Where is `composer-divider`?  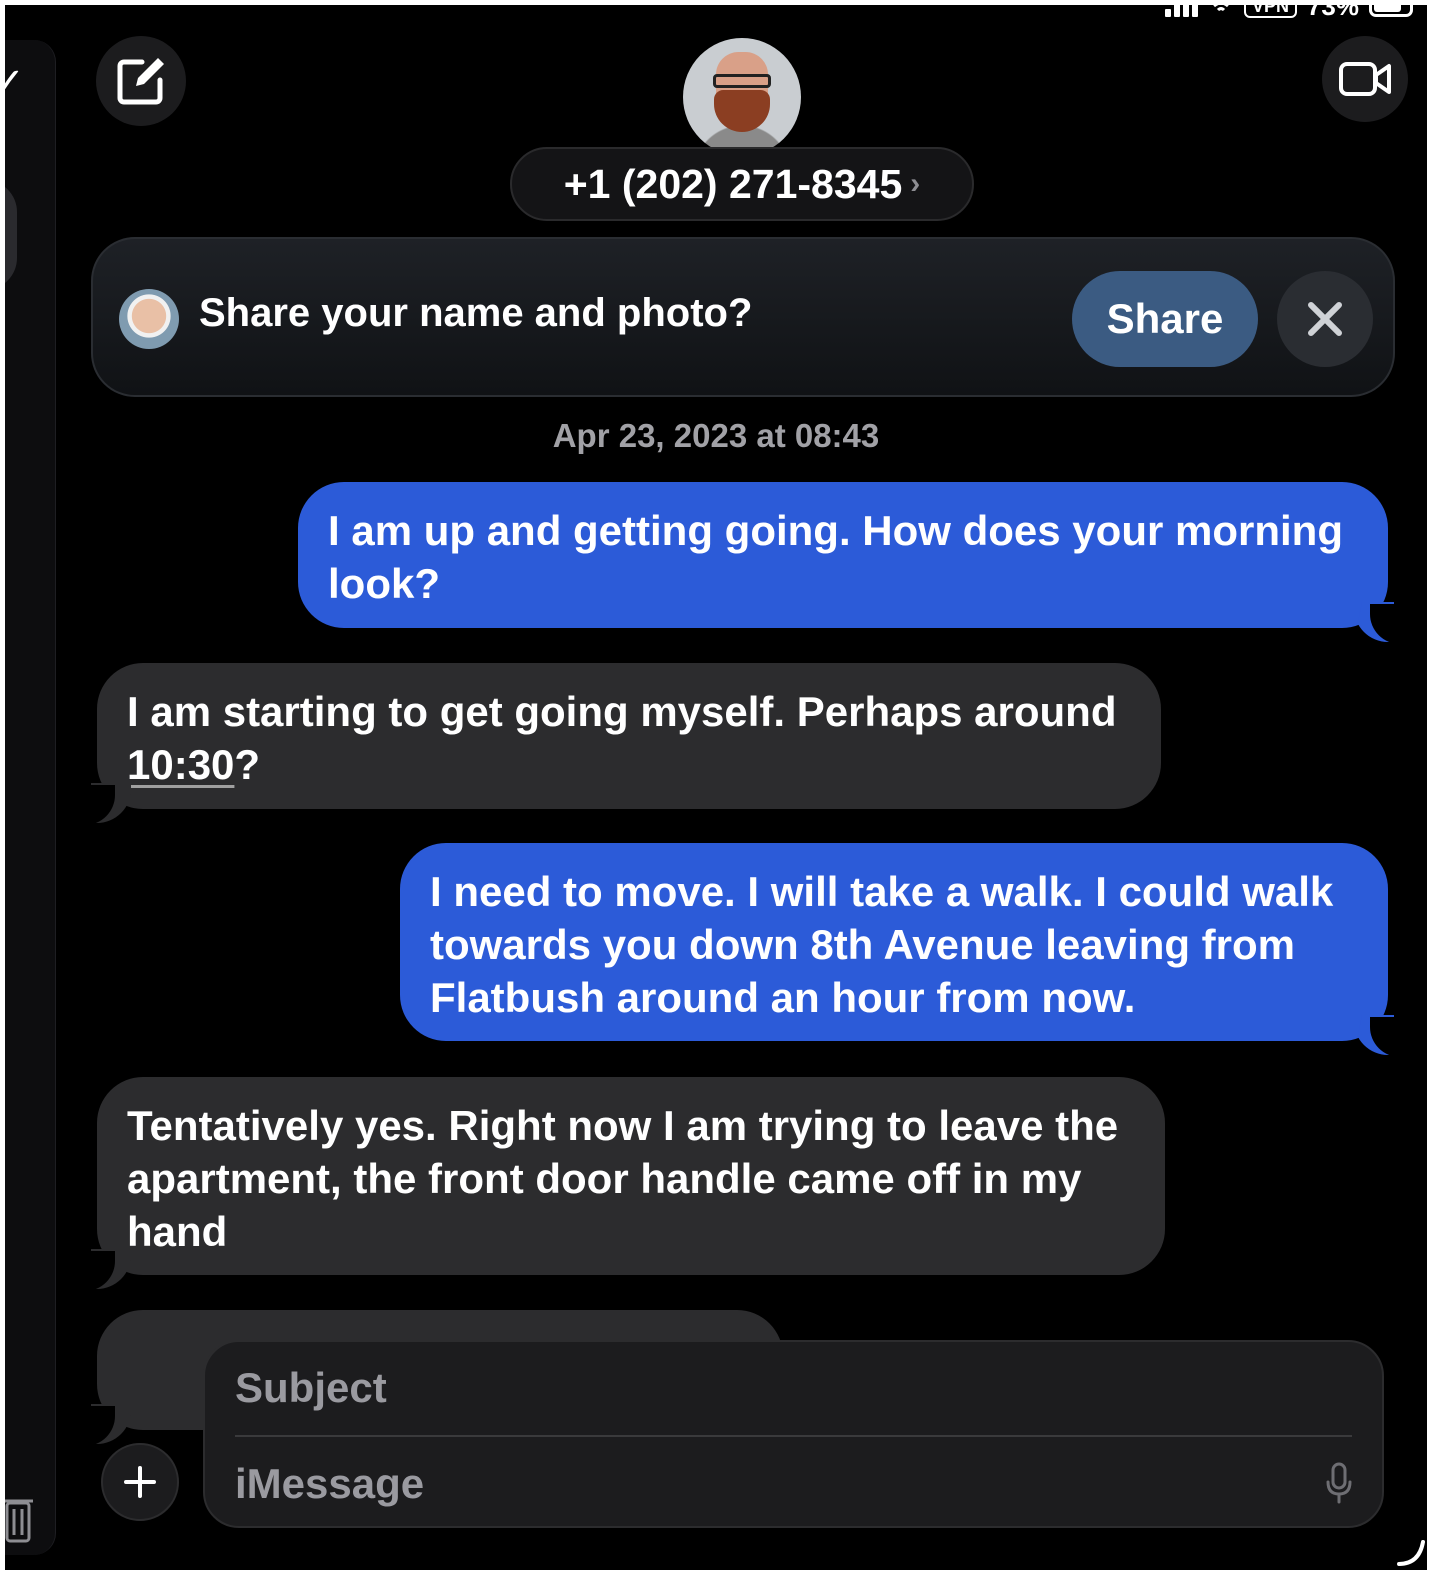
composer-divider is located at coordinates (793, 1436).